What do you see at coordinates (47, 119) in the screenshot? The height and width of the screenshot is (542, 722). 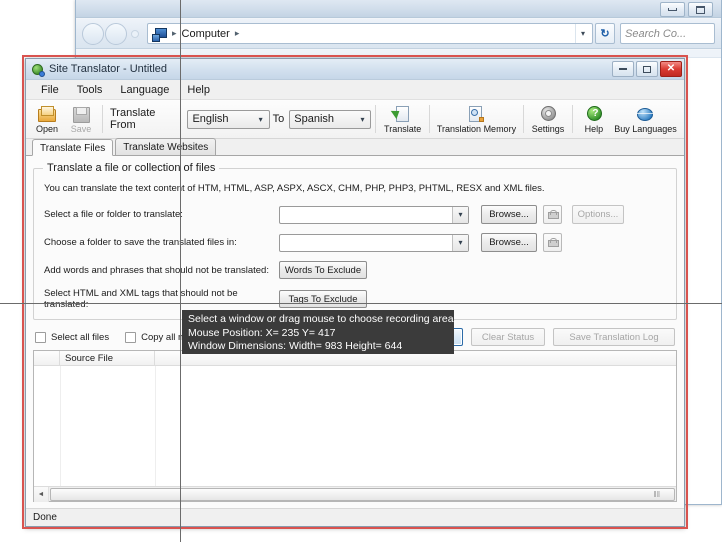 I see `open-button: Open` at bounding box center [47, 119].